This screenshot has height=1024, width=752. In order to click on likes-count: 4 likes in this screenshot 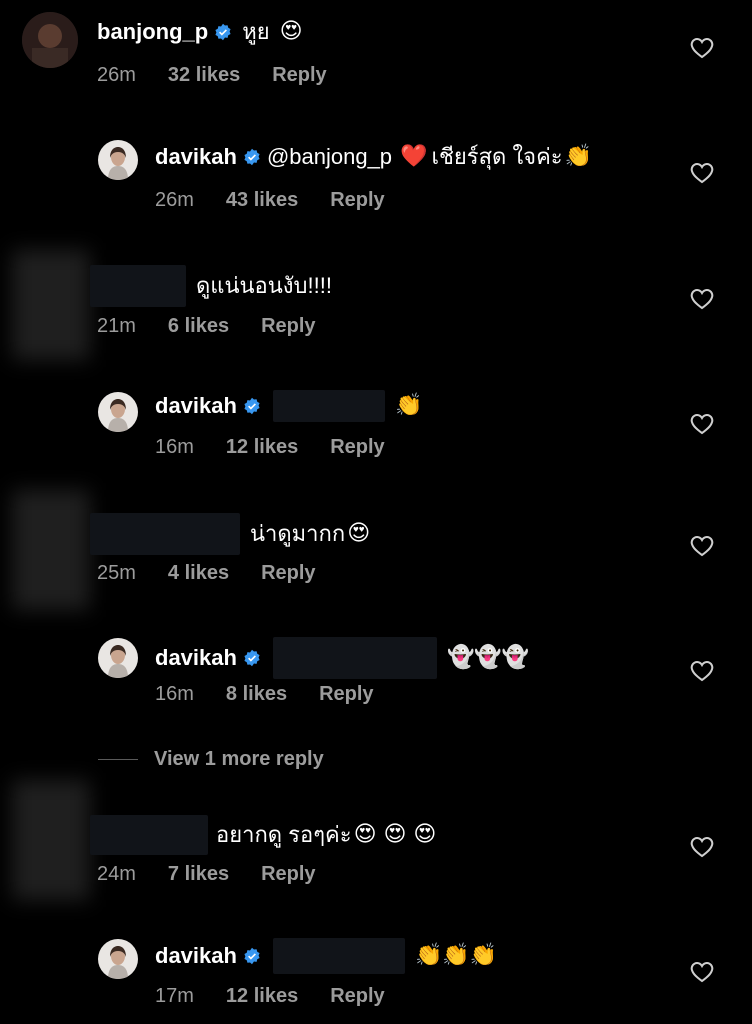, I will do `click(198, 573)`.